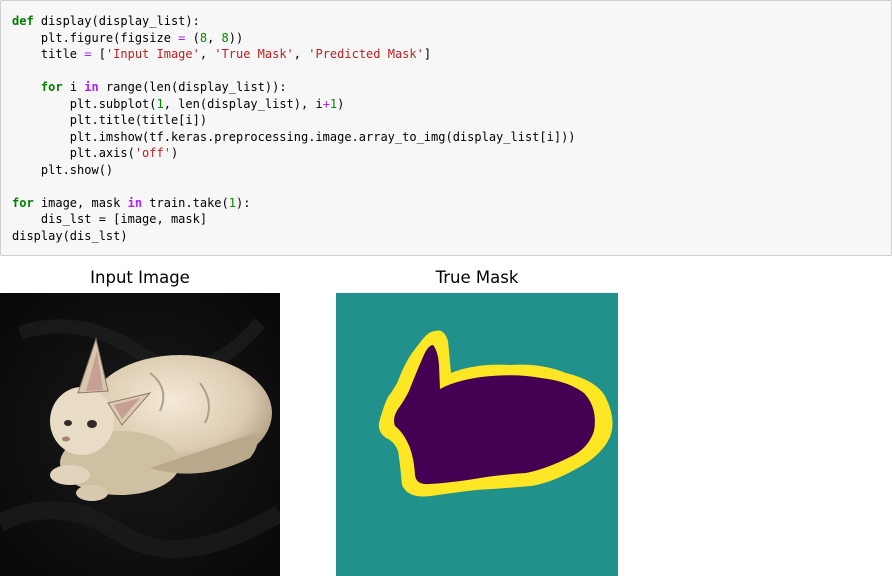  I want to click on code-line: dis_lst = [image, mask], so click(109, 219).